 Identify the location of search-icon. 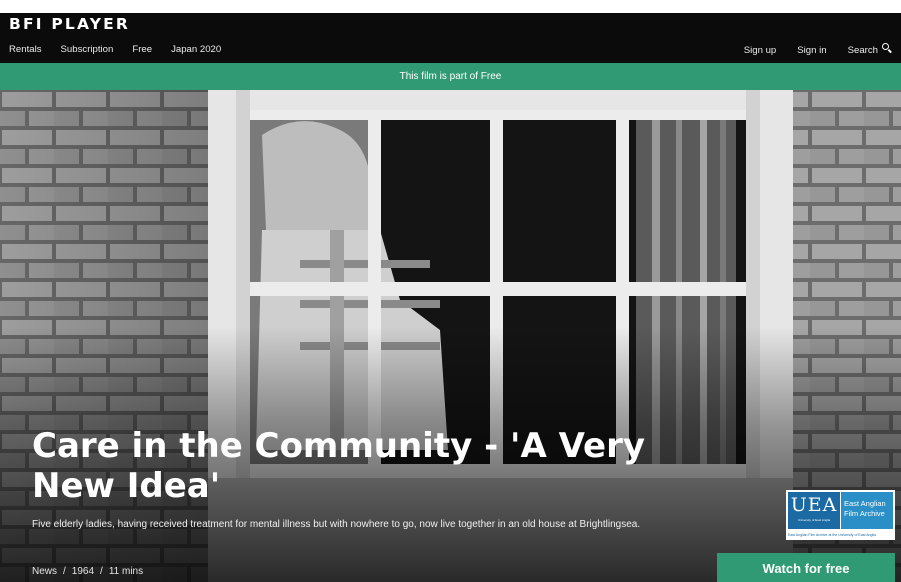
(886, 47).